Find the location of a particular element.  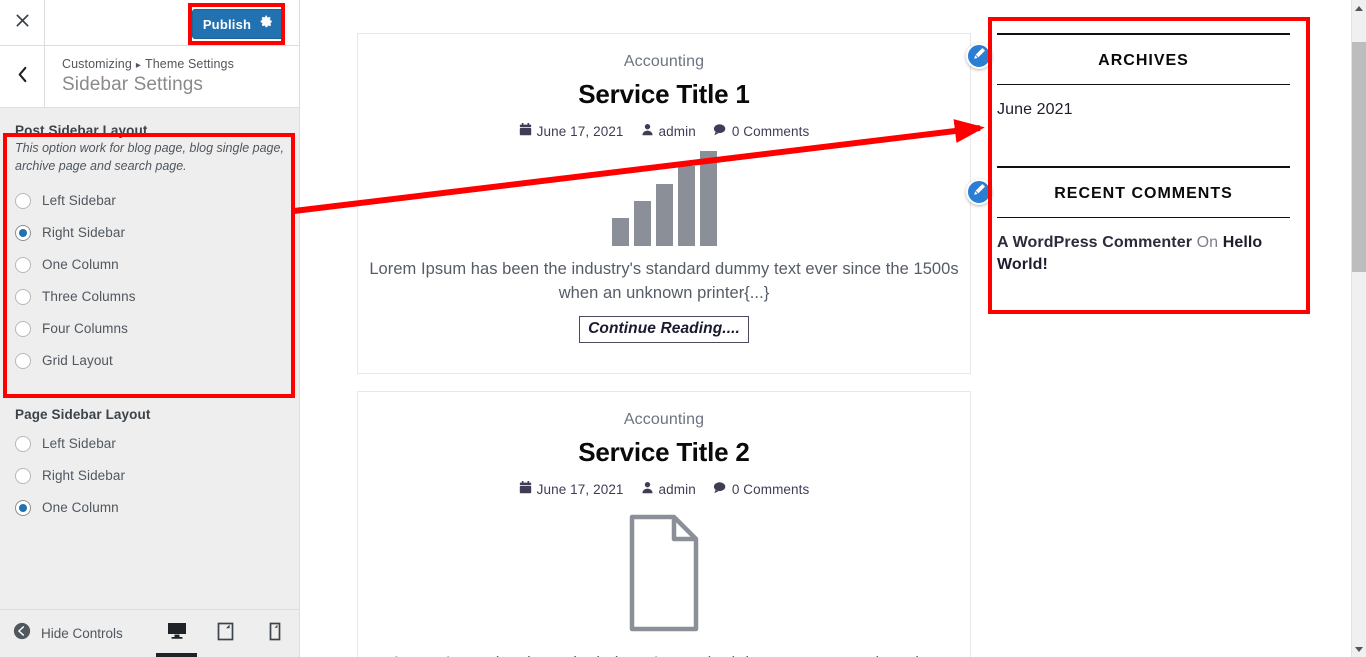

post-title: Service Title 1 is located at coordinates (664, 94).